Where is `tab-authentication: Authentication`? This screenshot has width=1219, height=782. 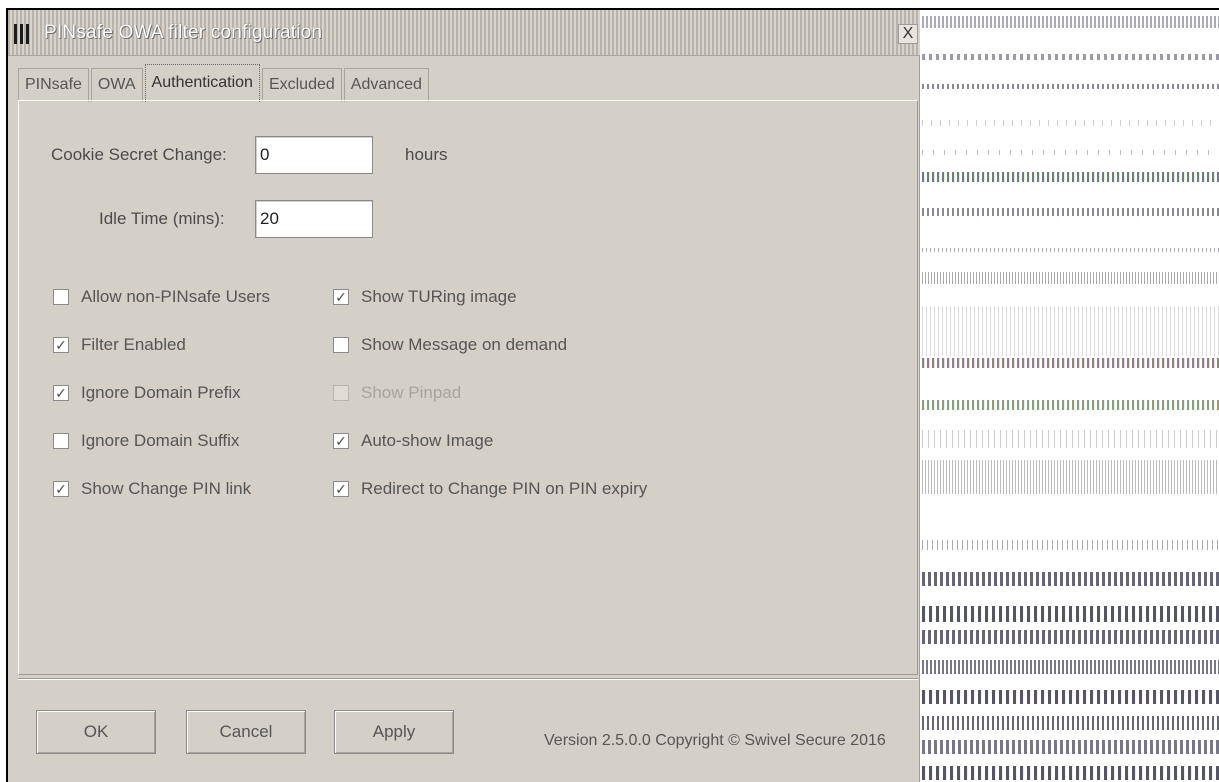 tab-authentication: Authentication is located at coordinates (202, 83).